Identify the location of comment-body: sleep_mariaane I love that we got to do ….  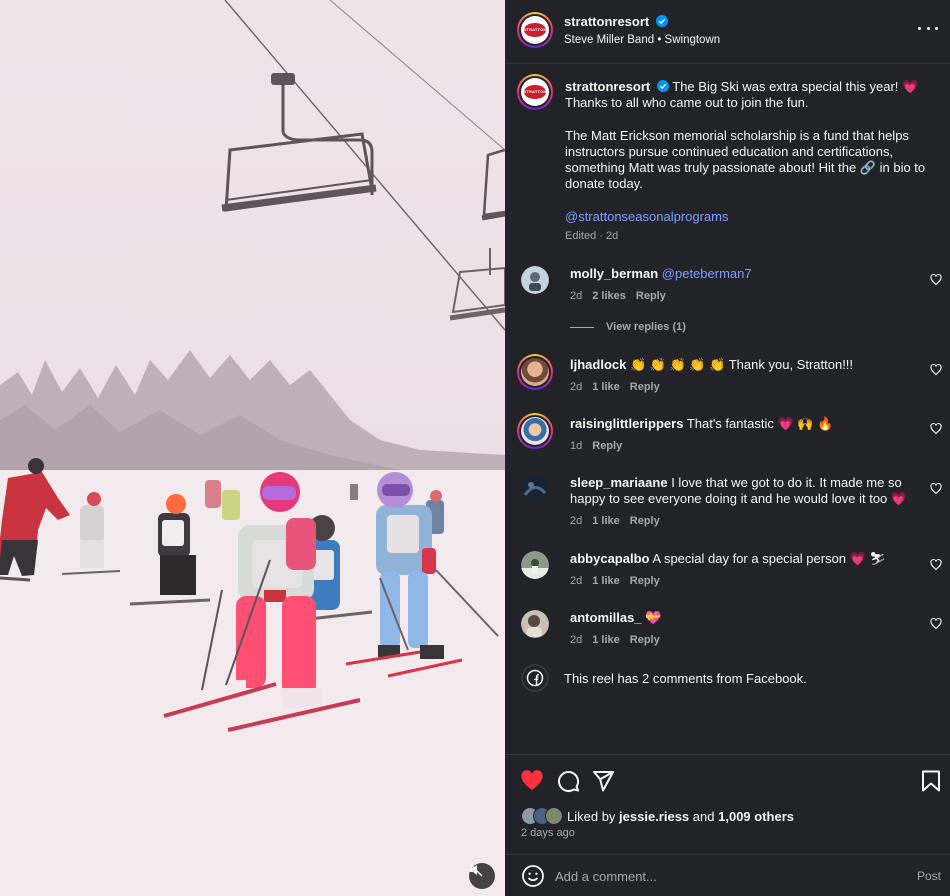
(747, 502).